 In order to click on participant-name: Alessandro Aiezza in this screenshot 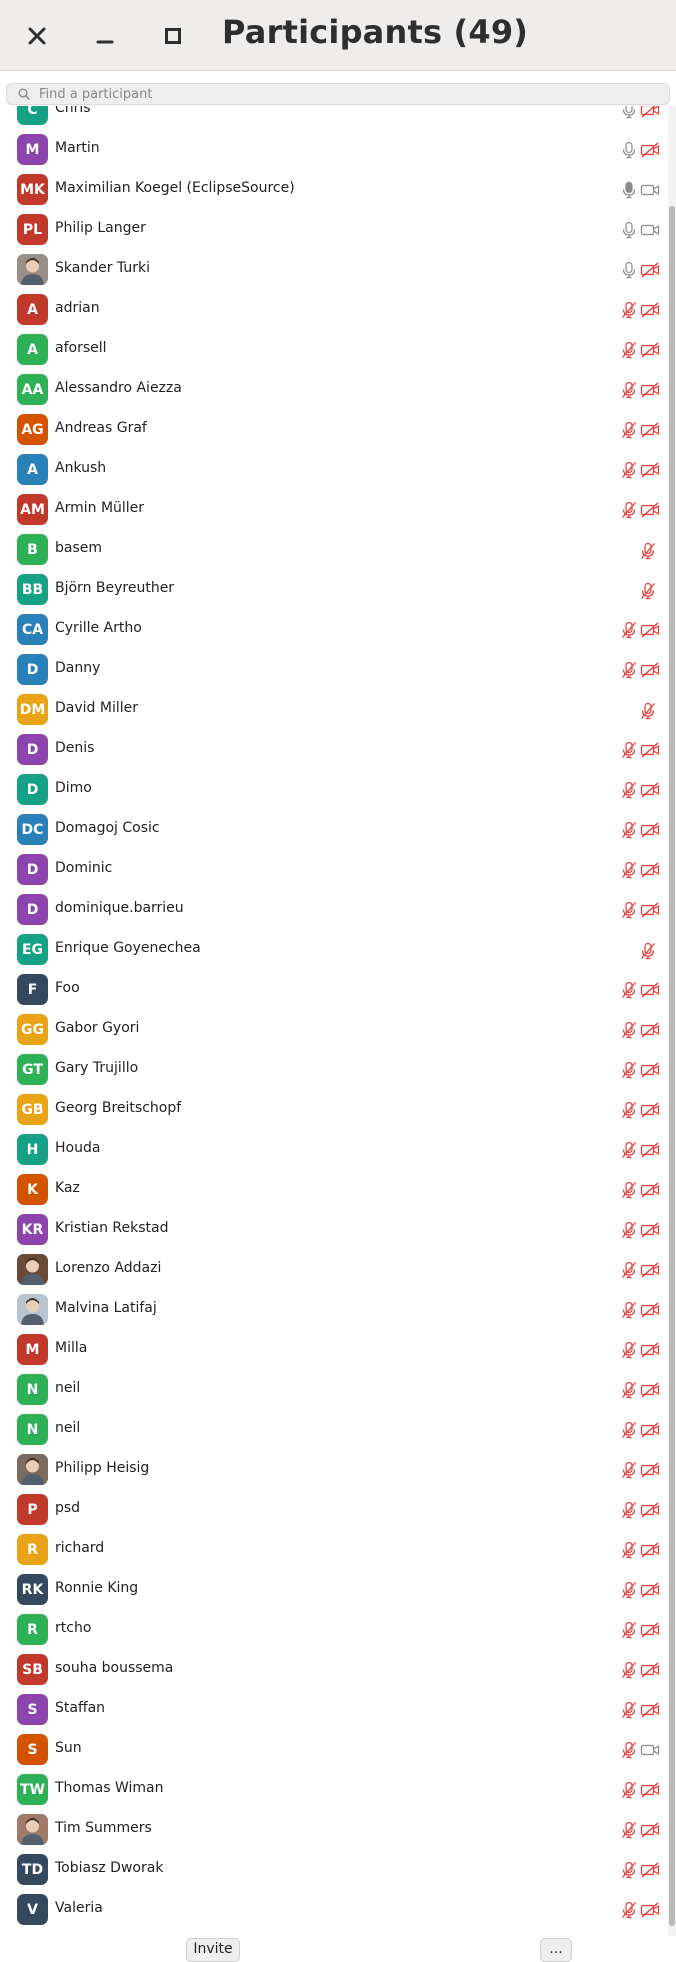, I will do `click(118, 388)`.